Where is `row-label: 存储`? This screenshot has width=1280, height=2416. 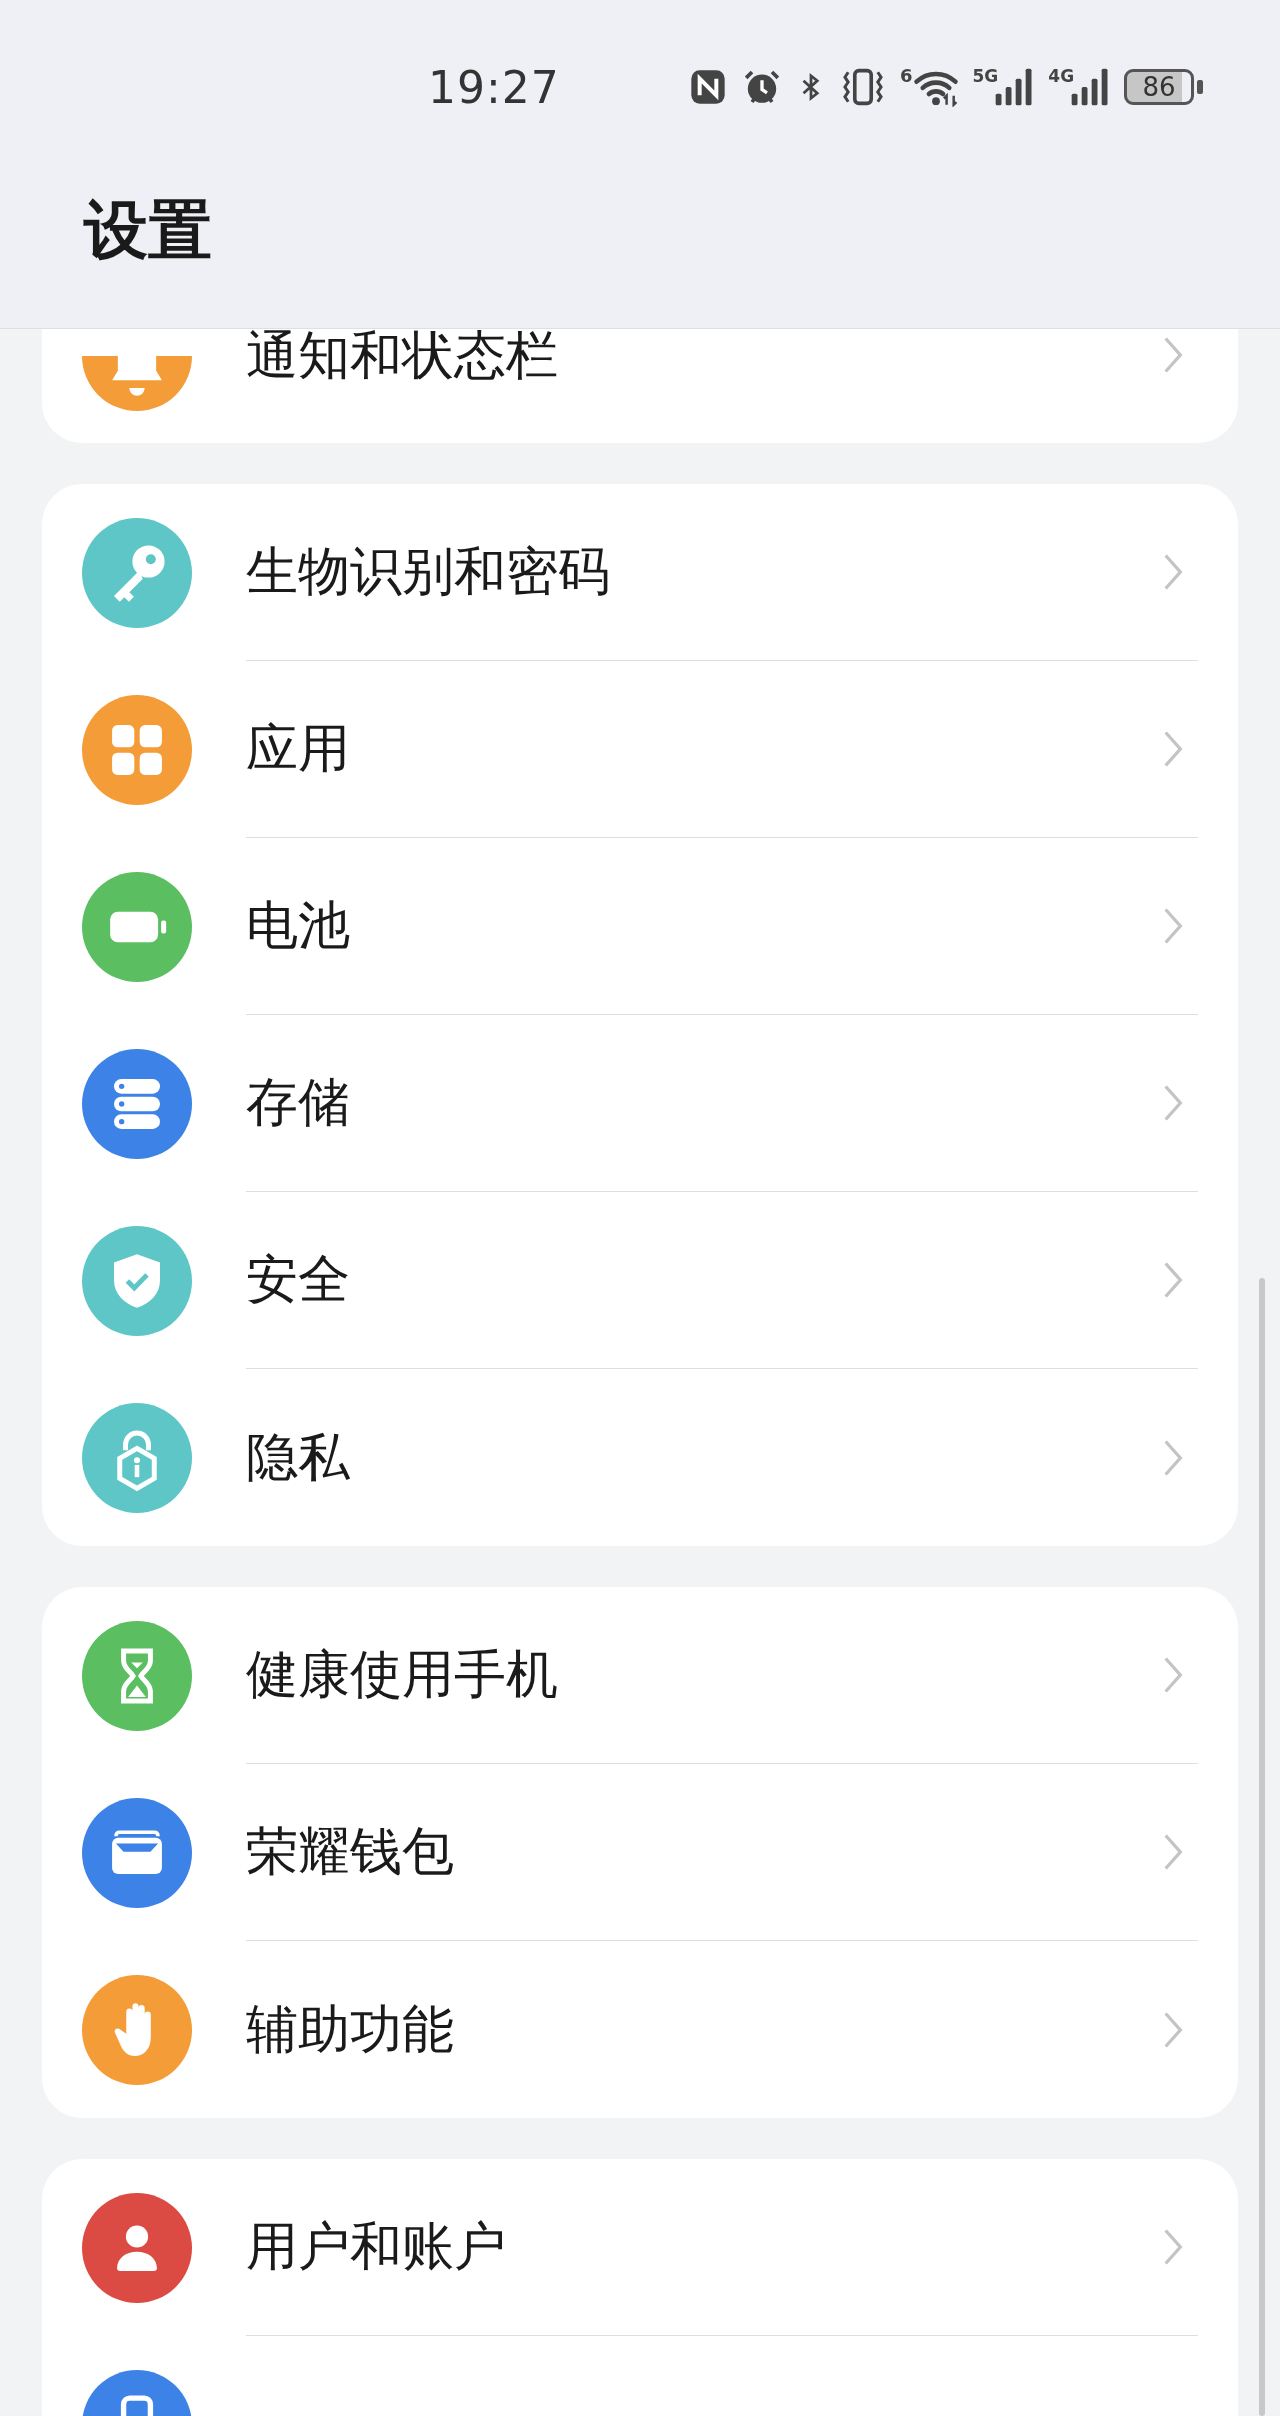
row-label: 存储 is located at coordinates (298, 1102).